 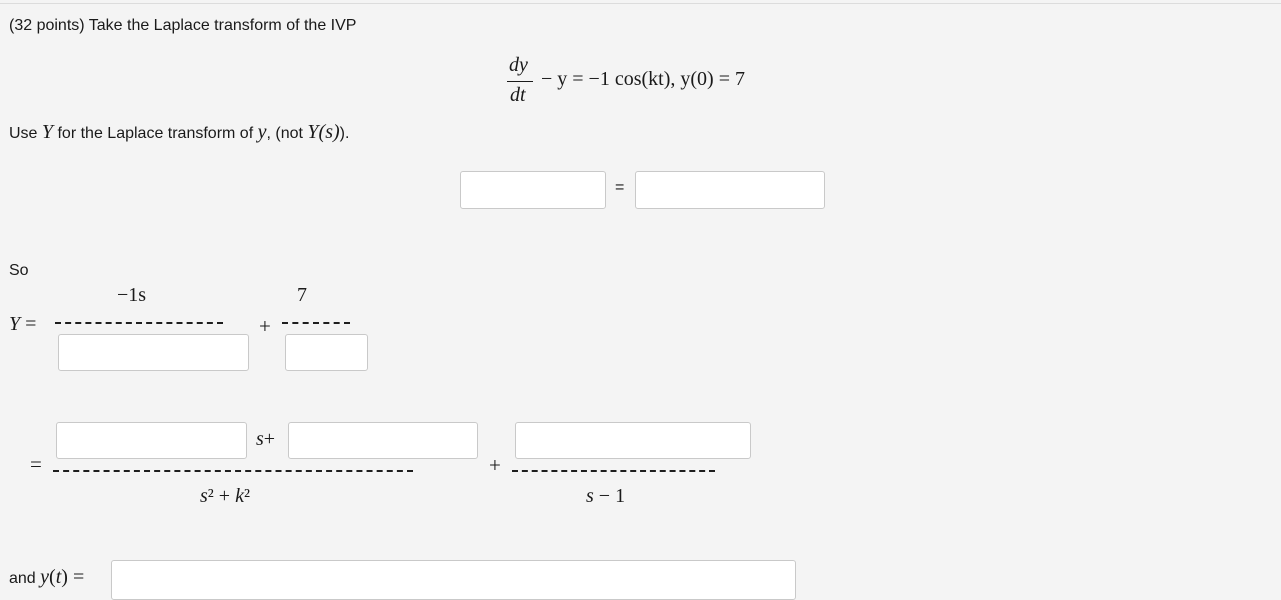 What do you see at coordinates (633, 440) in the screenshot?
I see `term2-numerator-input` at bounding box center [633, 440].